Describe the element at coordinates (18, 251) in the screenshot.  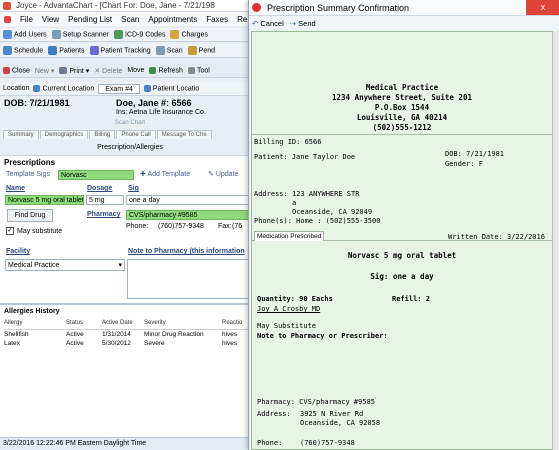
I see `facility-heading: Facility` at that location.